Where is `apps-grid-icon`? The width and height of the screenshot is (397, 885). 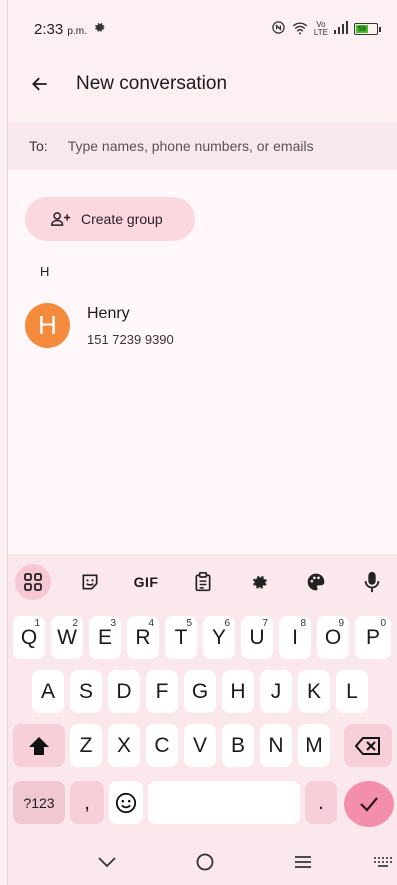
apps-grid-icon is located at coordinates (33, 582).